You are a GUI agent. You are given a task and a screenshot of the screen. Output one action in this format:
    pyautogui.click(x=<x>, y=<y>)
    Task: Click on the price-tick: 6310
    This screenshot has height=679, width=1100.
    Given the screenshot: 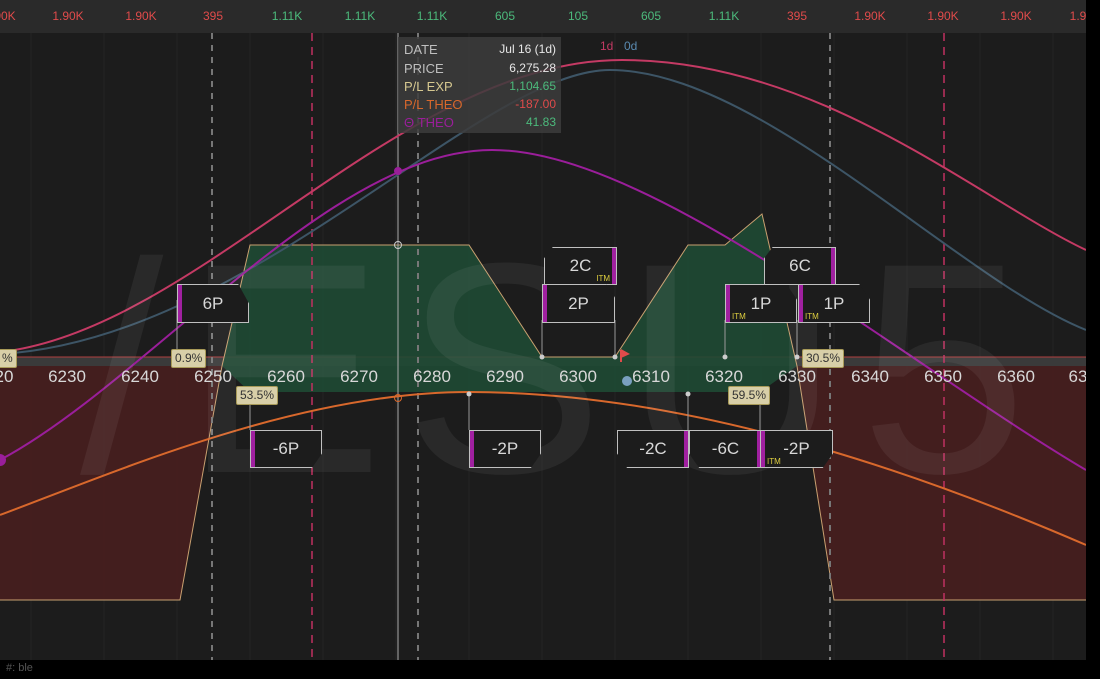 What is the action you would take?
    pyautogui.click(x=651, y=376)
    